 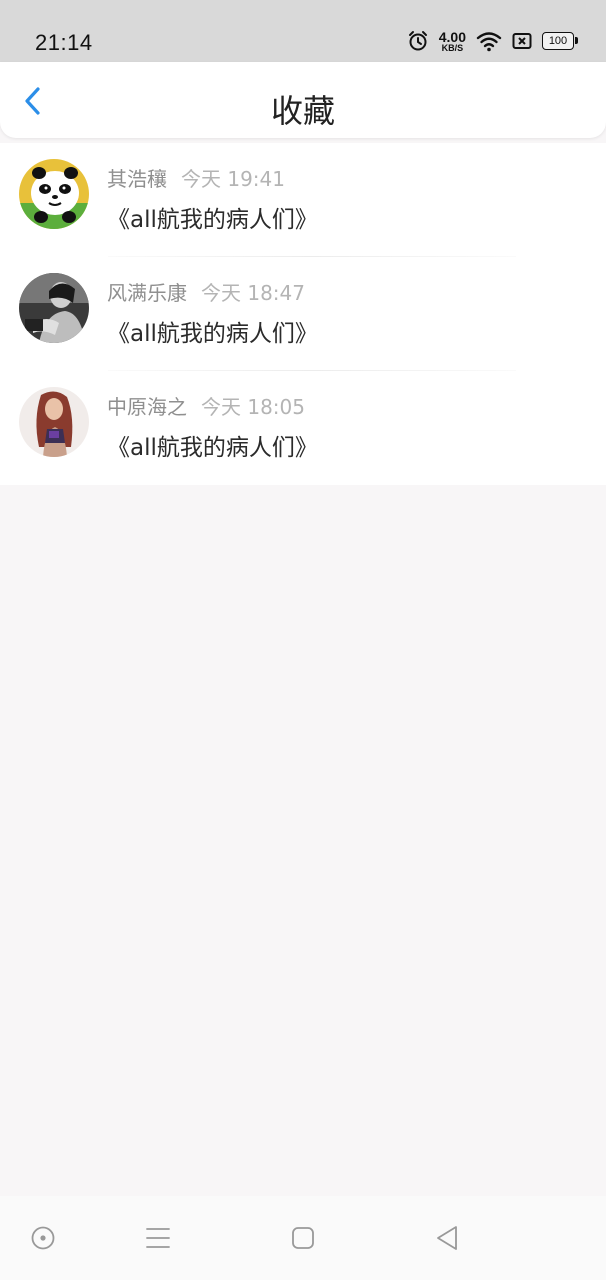 I want to click on item-meta: 其浩穰 今天 19:41, so click(x=196, y=177).